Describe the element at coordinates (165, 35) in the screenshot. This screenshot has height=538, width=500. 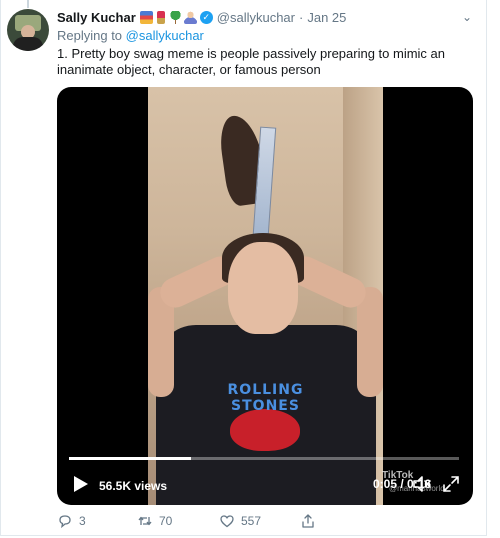
I see `replying-to-link: @sallykuchar` at that location.